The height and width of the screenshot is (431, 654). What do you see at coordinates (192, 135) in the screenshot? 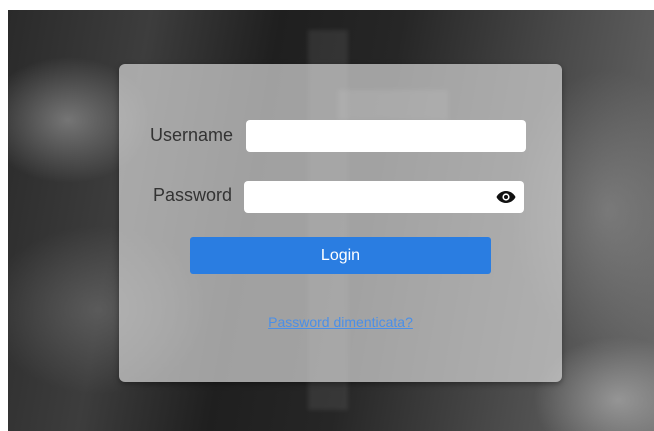
I see `username-label: Username` at bounding box center [192, 135].